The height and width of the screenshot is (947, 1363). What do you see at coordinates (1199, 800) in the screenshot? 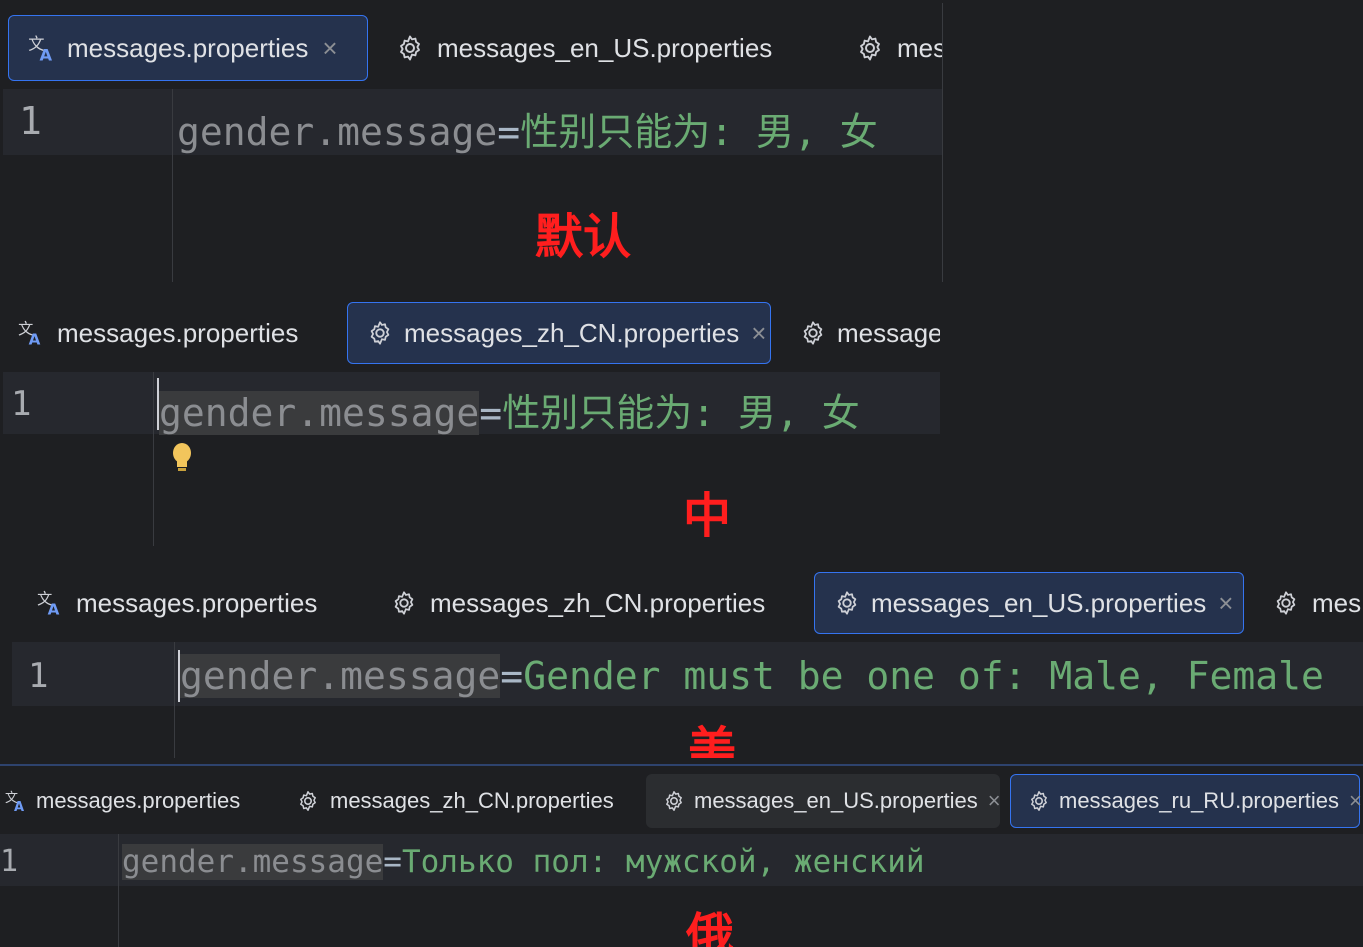
I see `tab-label: messages_ru_RU.properties` at bounding box center [1199, 800].